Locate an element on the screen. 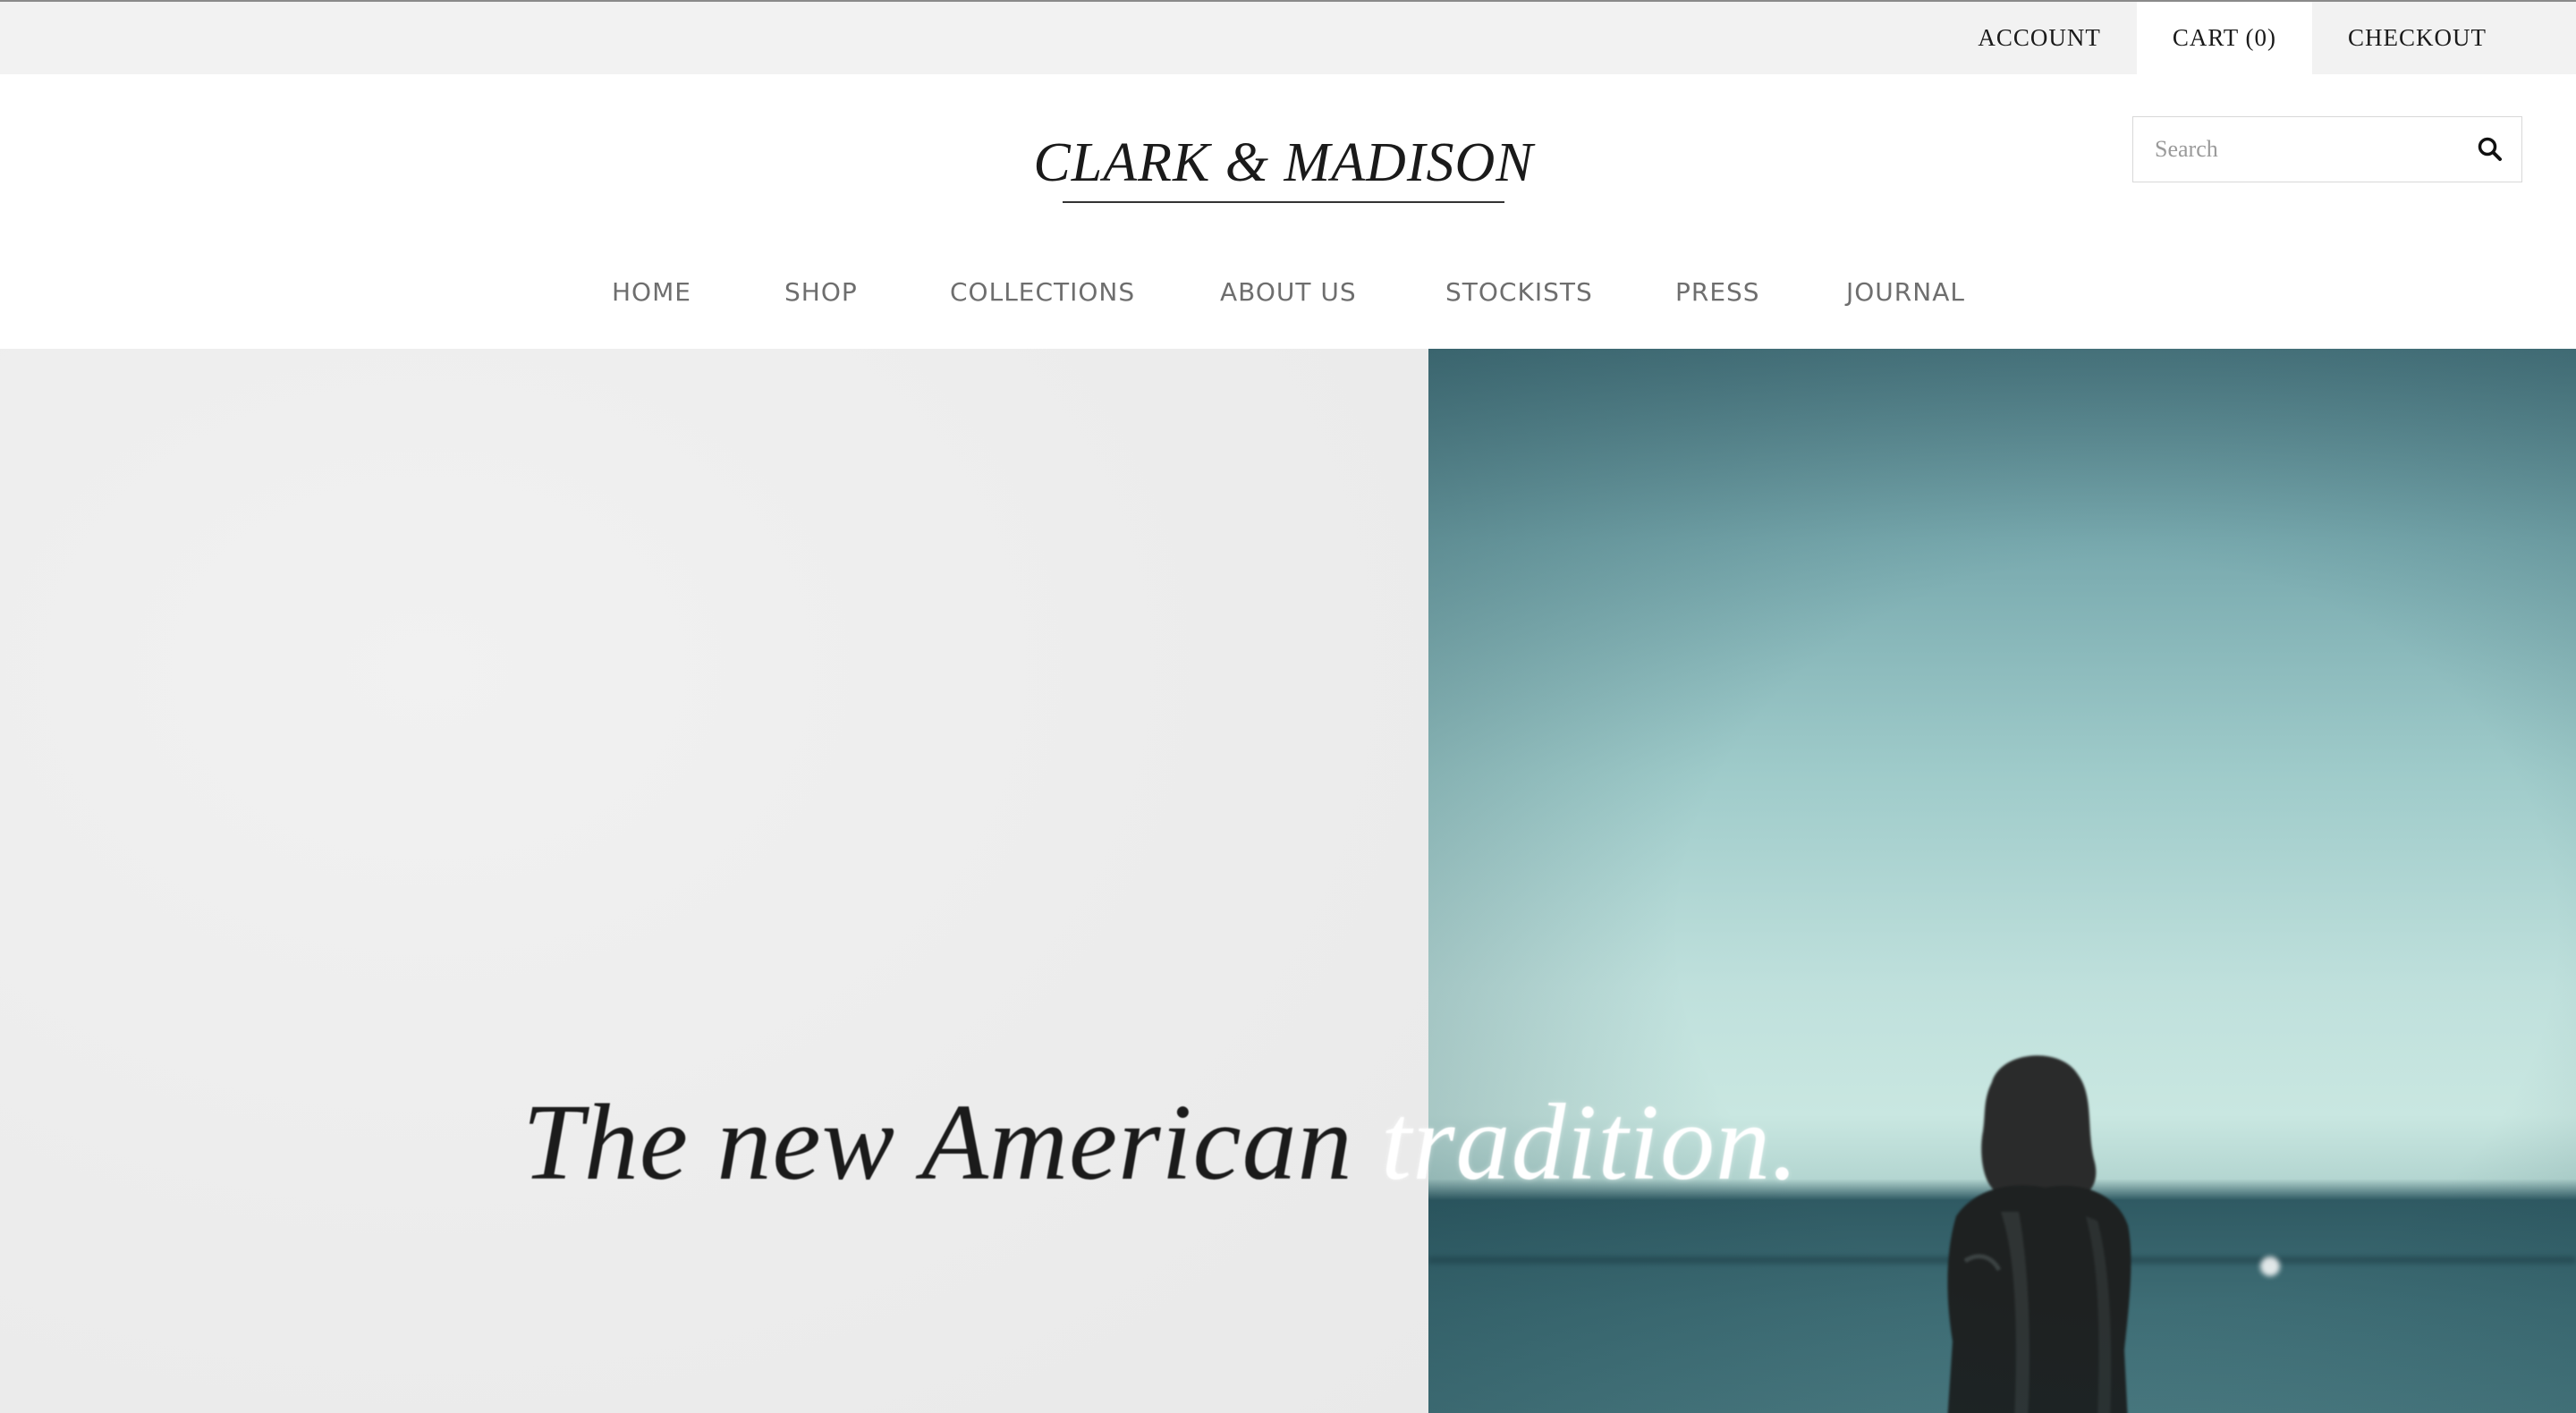 Image resolution: width=2576 pixels, height=1413 pixels. logo-link: CLARK & MADISON is located at coordinates (1283, 167).